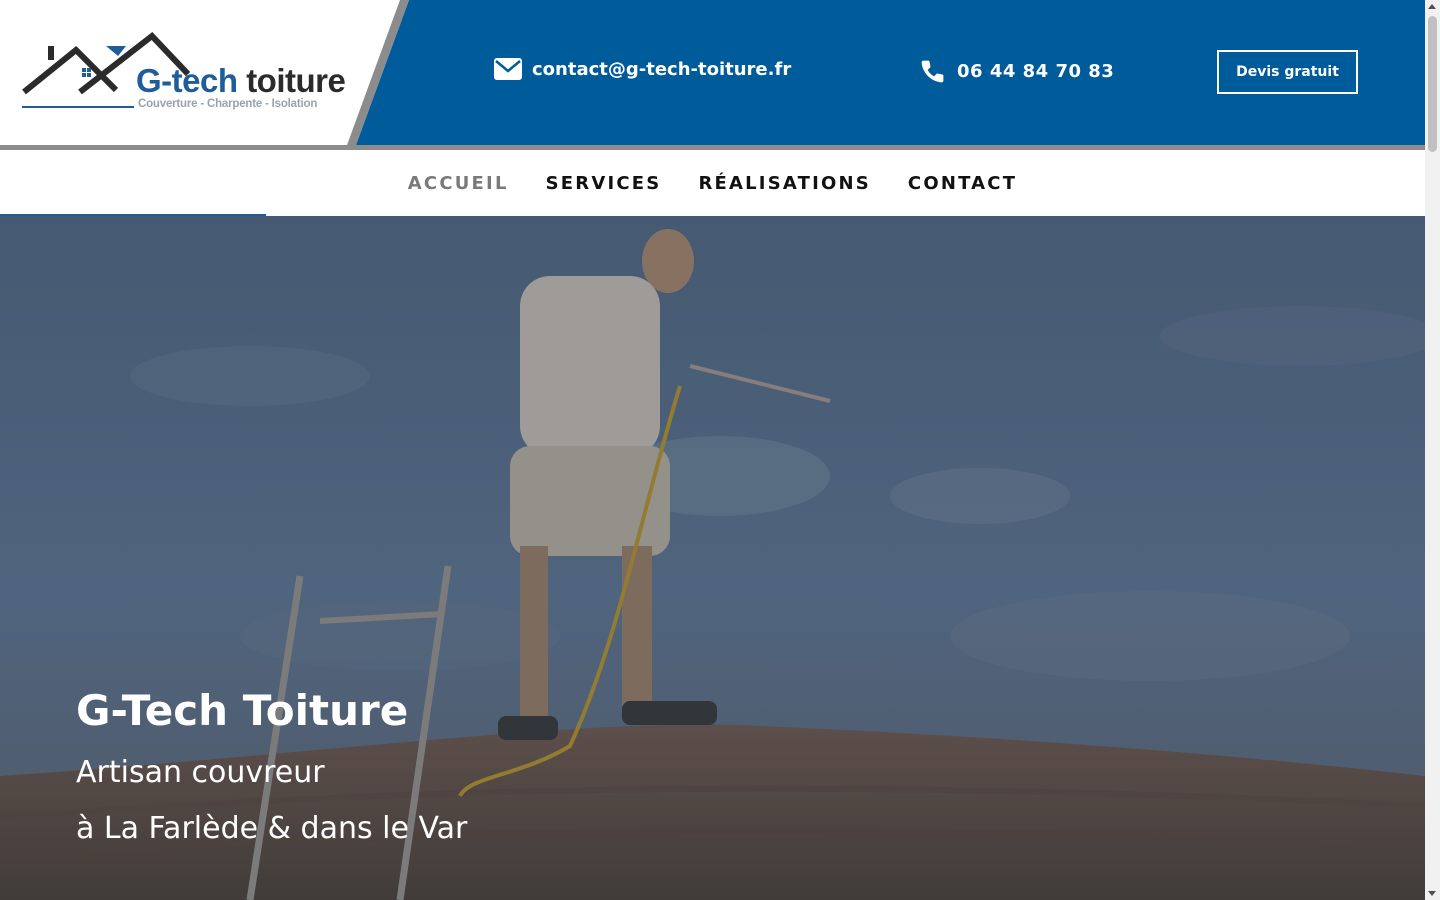 Image resolution: width=1440 pixels, height=900 pixels. Describe the element at coordinates (1432, 6) in the screenshot. I see `scroll-up-arrow-icon` at that location.